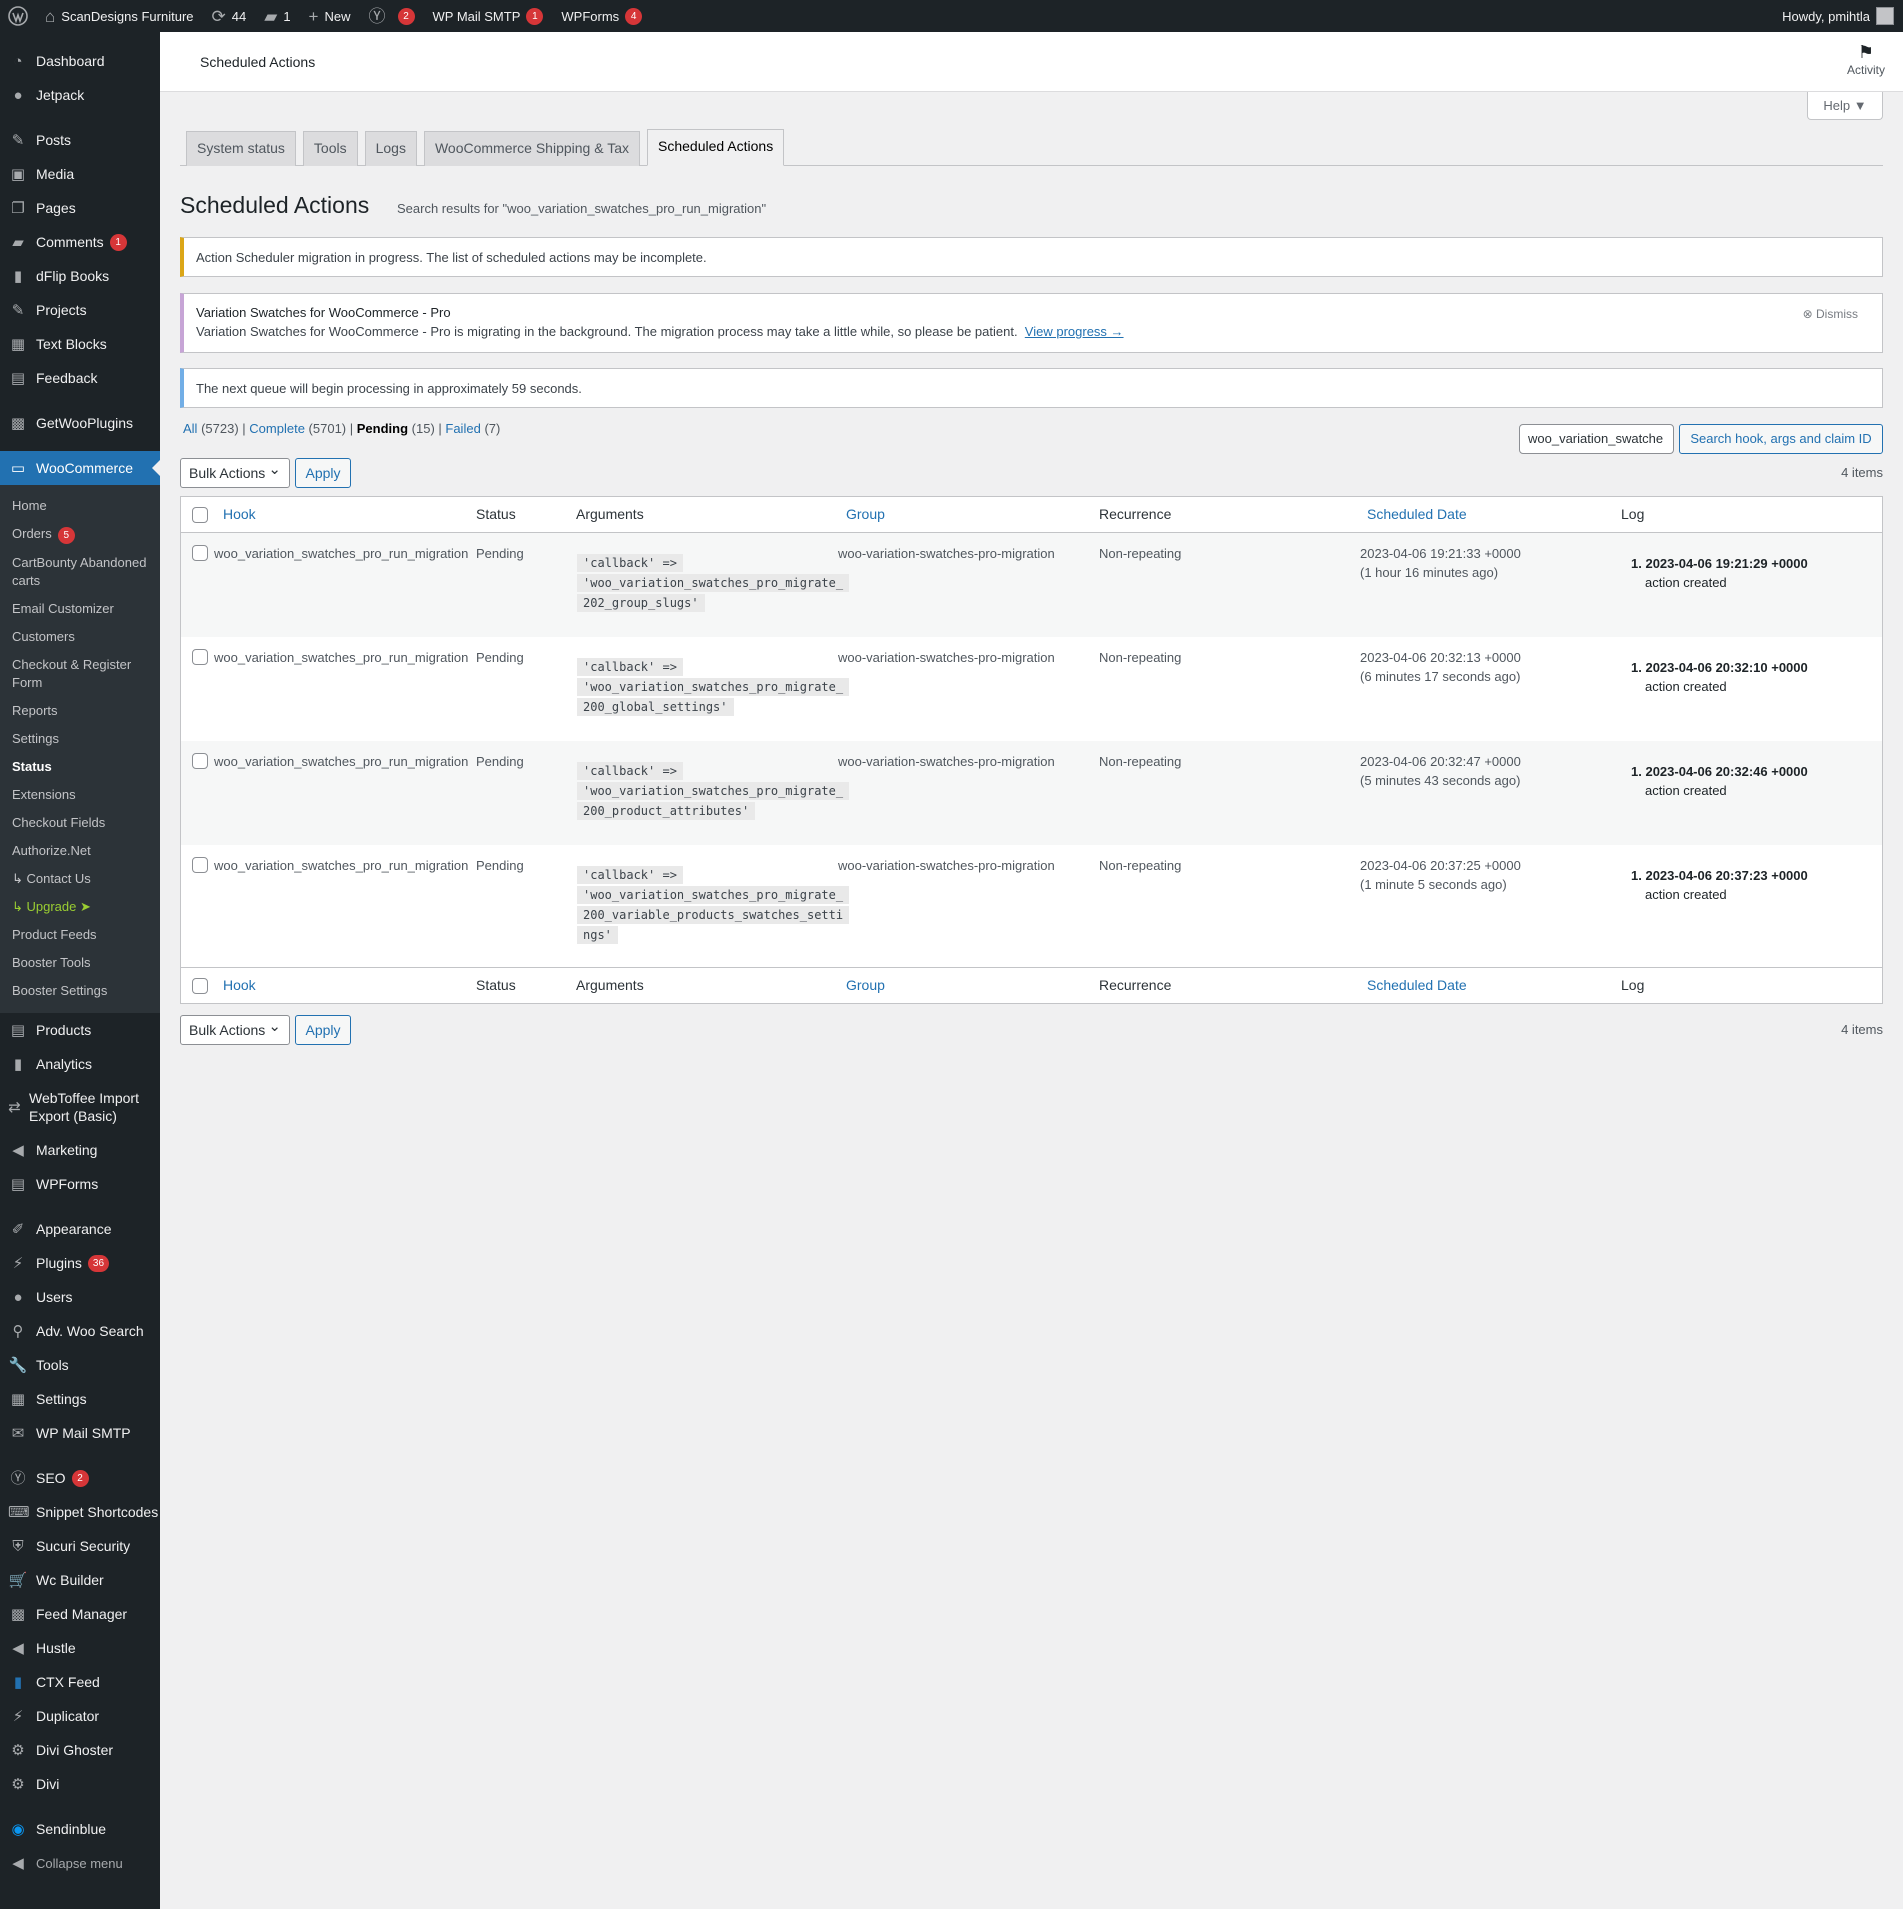  I want to click on sidebar-item-analytics: ▮ Analytics, so click(80, 1064).